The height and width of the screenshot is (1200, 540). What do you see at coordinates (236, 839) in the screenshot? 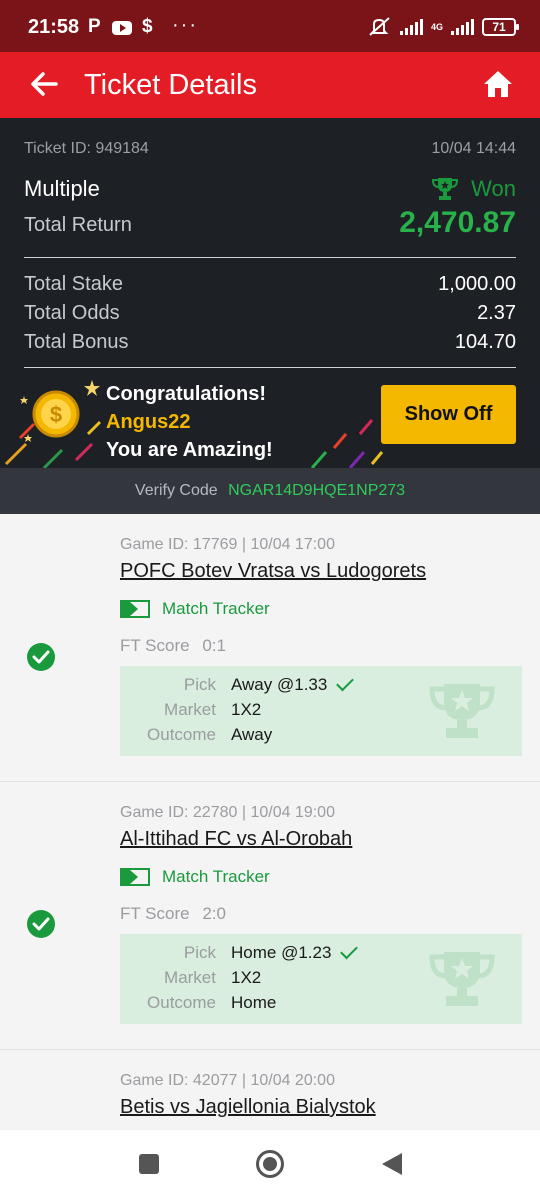
I see `match-title: Al-Ittihad FC vs Al-Orobah` at bounding box center [236, 839].